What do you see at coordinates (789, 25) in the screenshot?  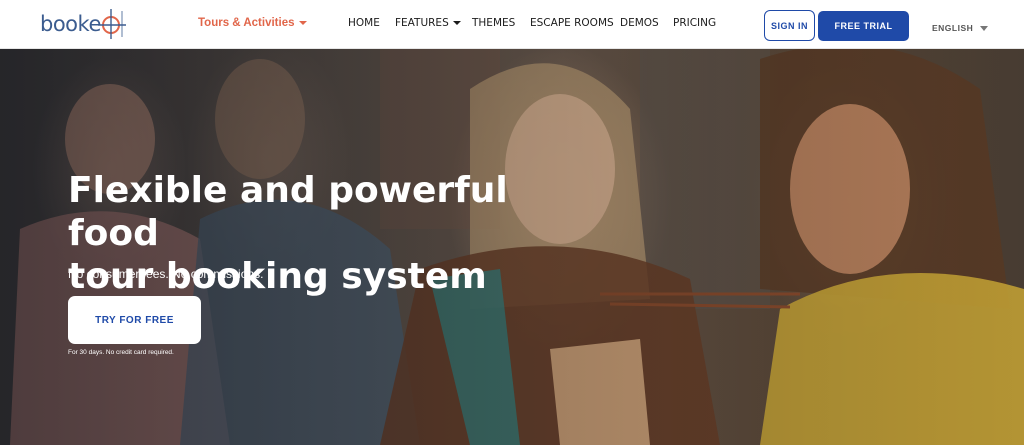 I see `sign-in-button: SIGN IN` at bounding box center [789, 25].